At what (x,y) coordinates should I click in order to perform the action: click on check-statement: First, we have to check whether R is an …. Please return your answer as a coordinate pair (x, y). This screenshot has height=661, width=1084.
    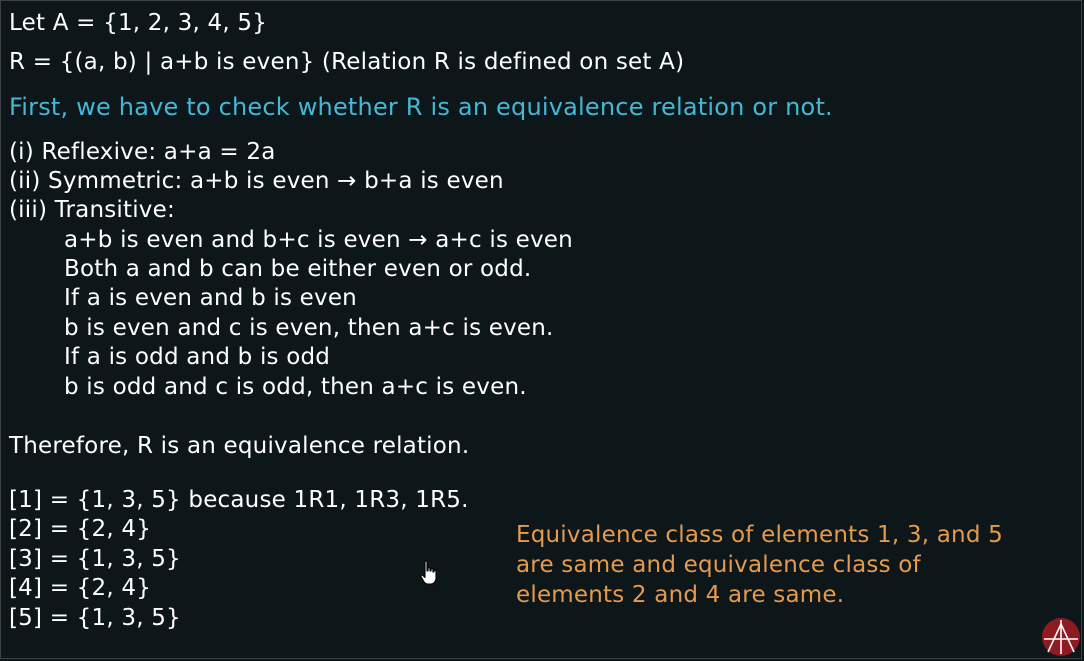
    Looking at the image, I should click on (421, 107).